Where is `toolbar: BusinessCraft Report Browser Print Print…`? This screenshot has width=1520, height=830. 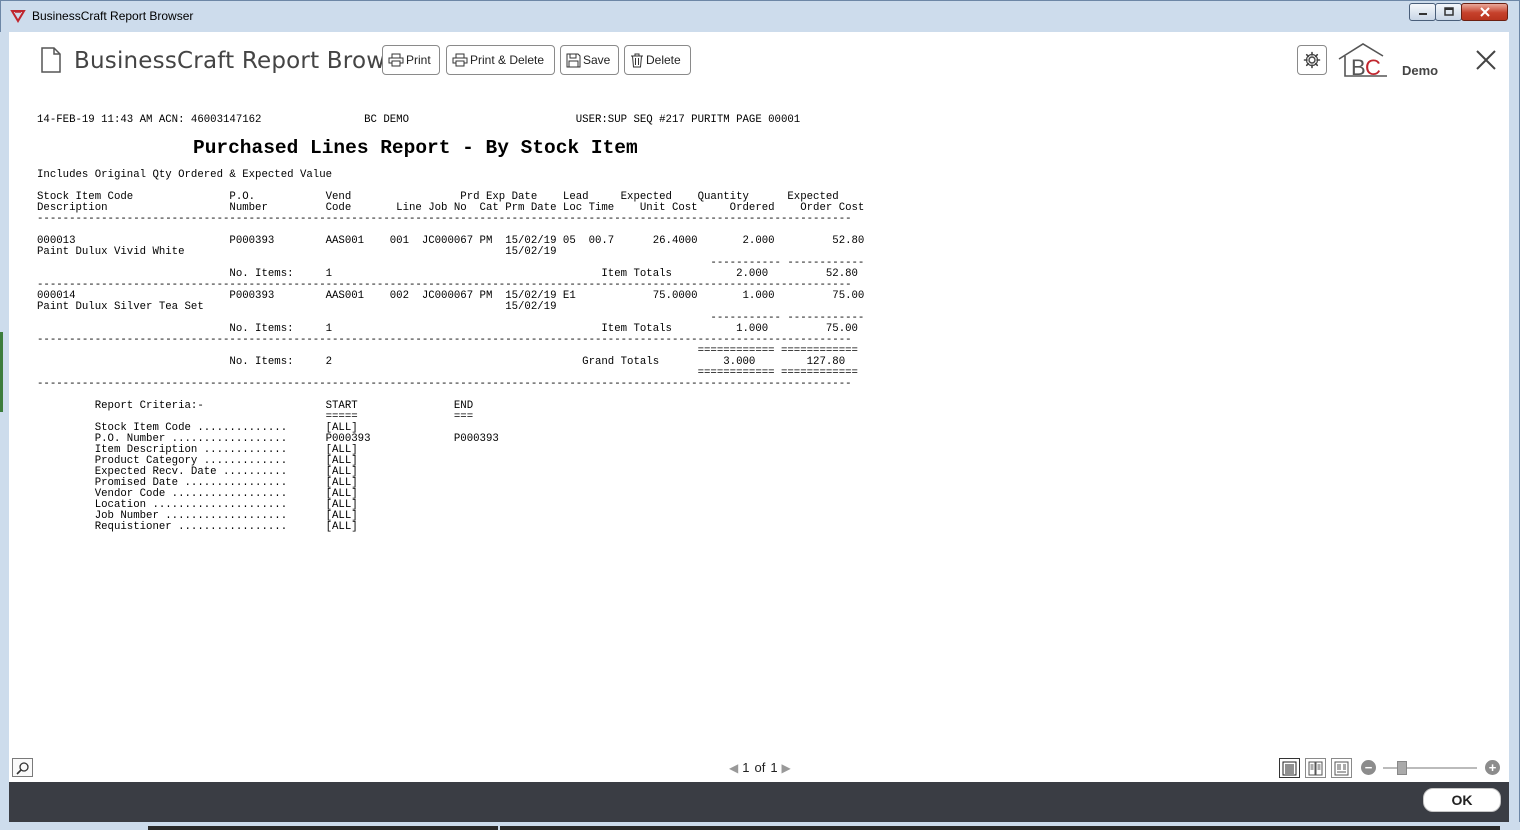
toolbar: BusinessCraft Report Browser Print Print… is located at coordinates (759, 61).